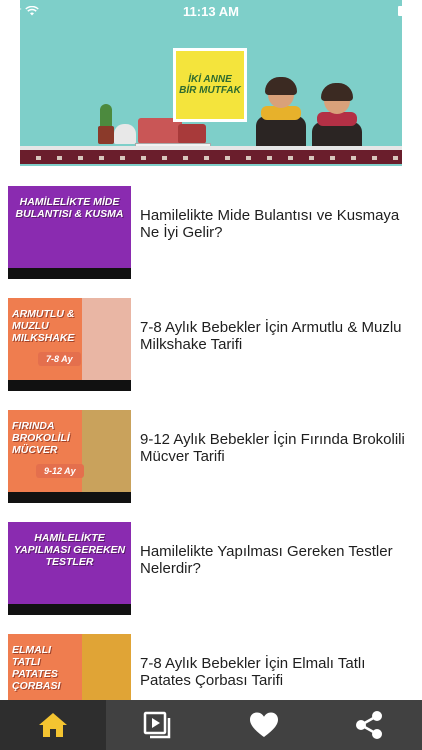 This screenshot has height=750, width=422. Describe the element at coordinates (403, 11) in the screenshot. I see `battery-icon` at that location.